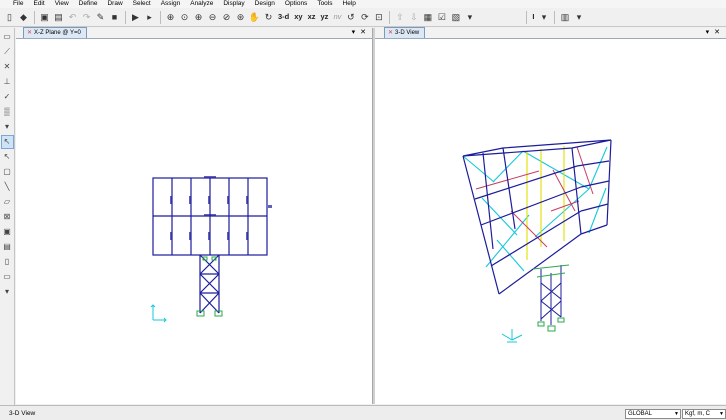 This screenshot has height=420, width=726. What do you see at coordinates (198, 17) in the screenshot?
I see `zoom-in-icon: ⊕` at bounding box center [198, 17].